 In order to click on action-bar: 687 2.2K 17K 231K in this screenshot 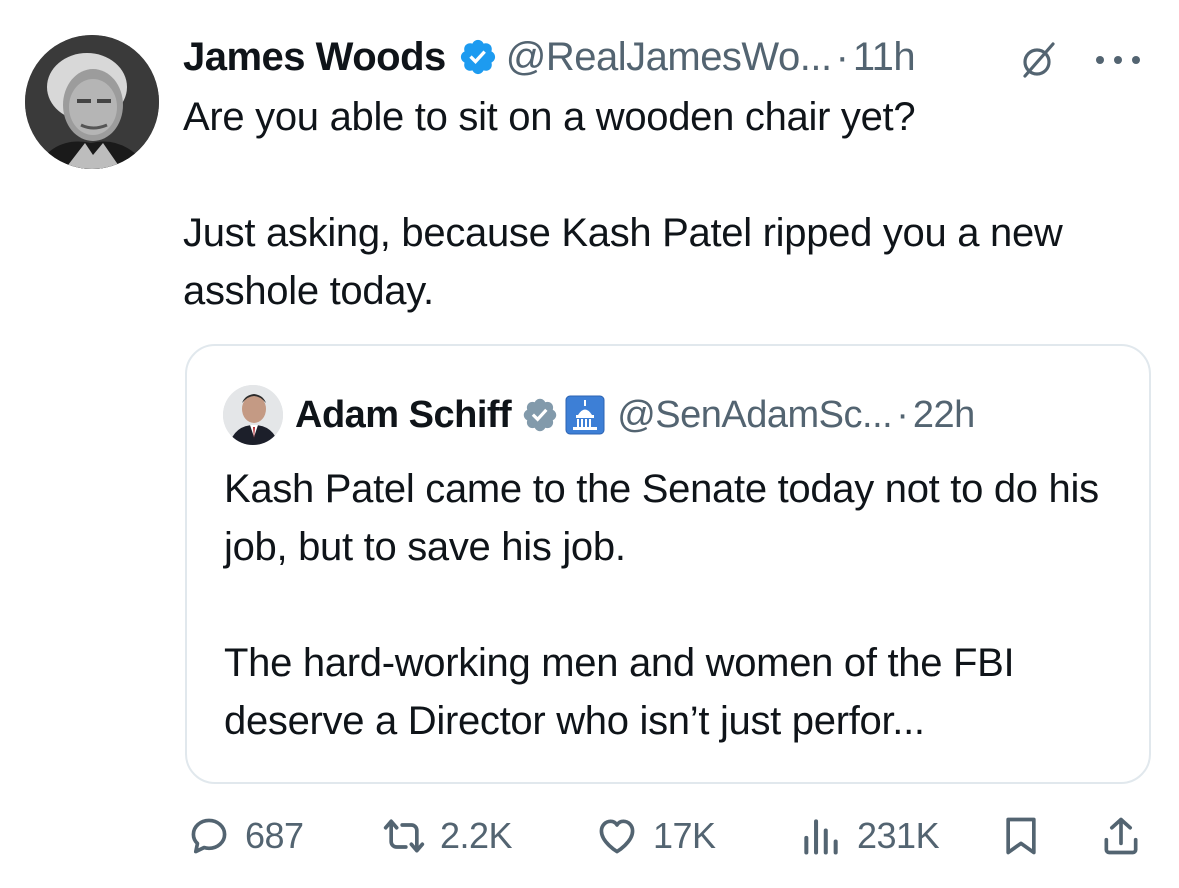, I will do `click(667, 836)`.